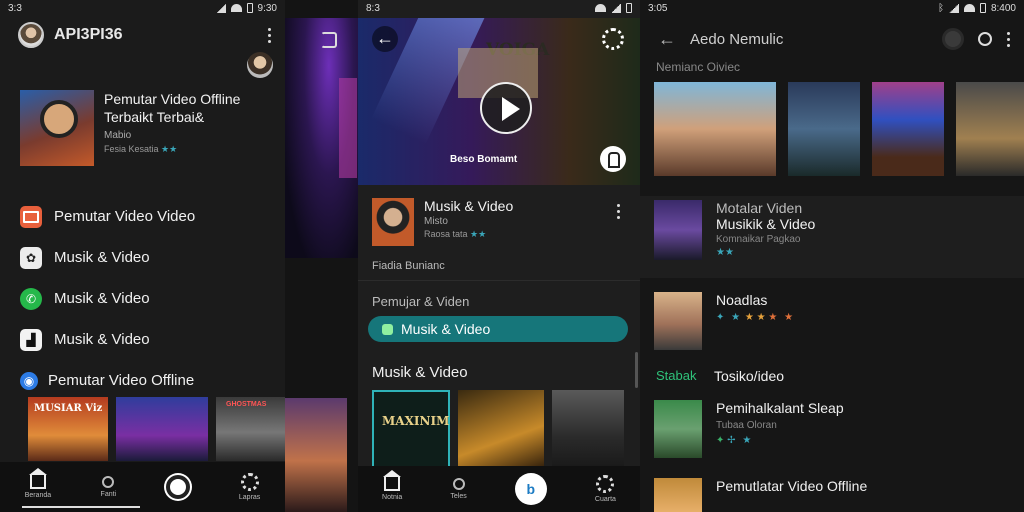  Describe the element at coordinates (499, 222) in the screenshot. I see `video-info-card: Musik & Video Misto Raosa tata ★★` at that location.